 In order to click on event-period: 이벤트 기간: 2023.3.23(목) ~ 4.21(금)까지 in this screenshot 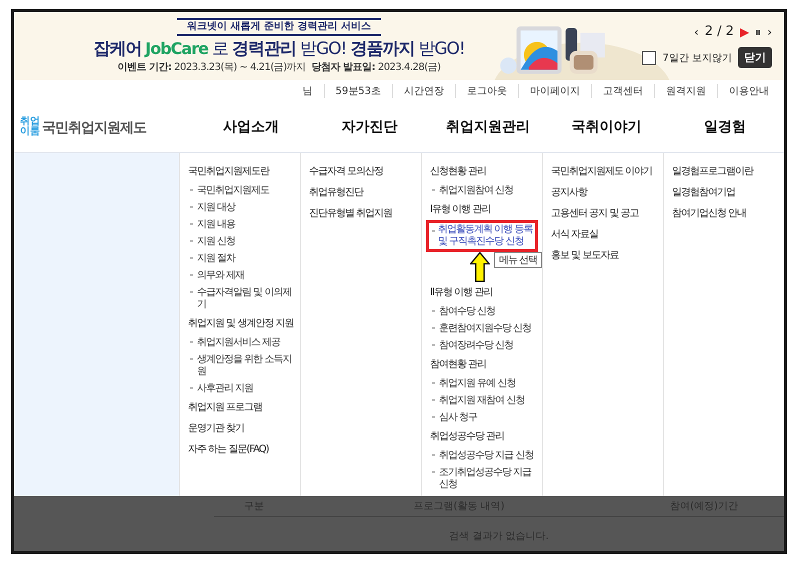, I will do `click(211, 68)`.